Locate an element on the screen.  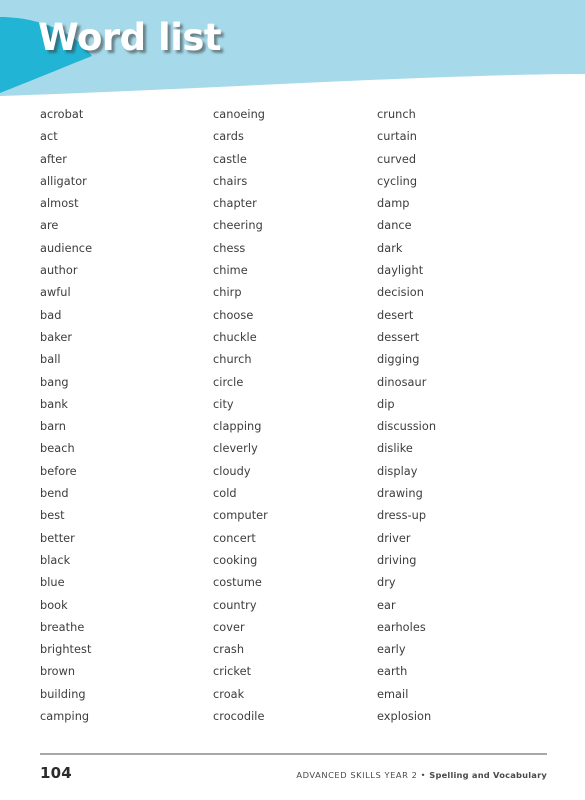
word-item: cricket is located at coordinates (232, 672).